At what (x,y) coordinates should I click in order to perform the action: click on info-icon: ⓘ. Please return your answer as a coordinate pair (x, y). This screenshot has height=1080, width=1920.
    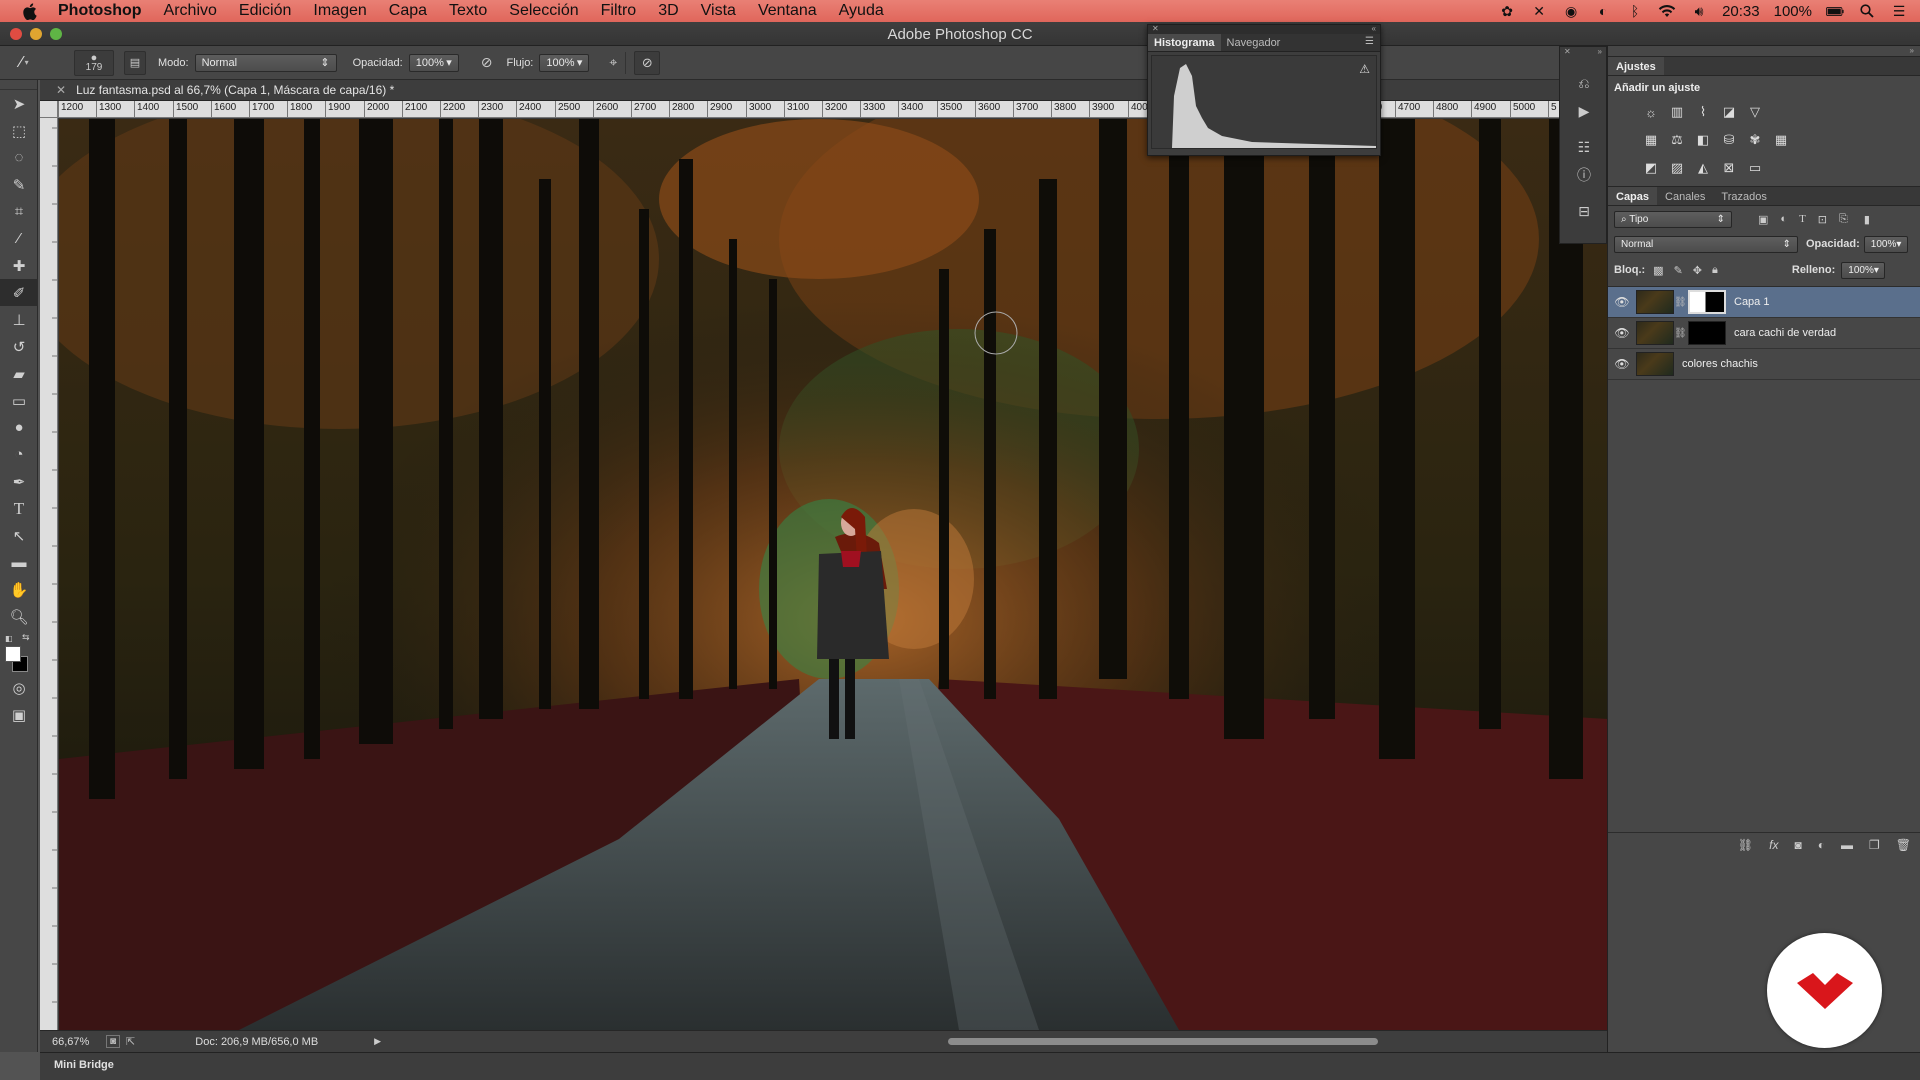
    Looking at the image, I should click on (1584, 175).